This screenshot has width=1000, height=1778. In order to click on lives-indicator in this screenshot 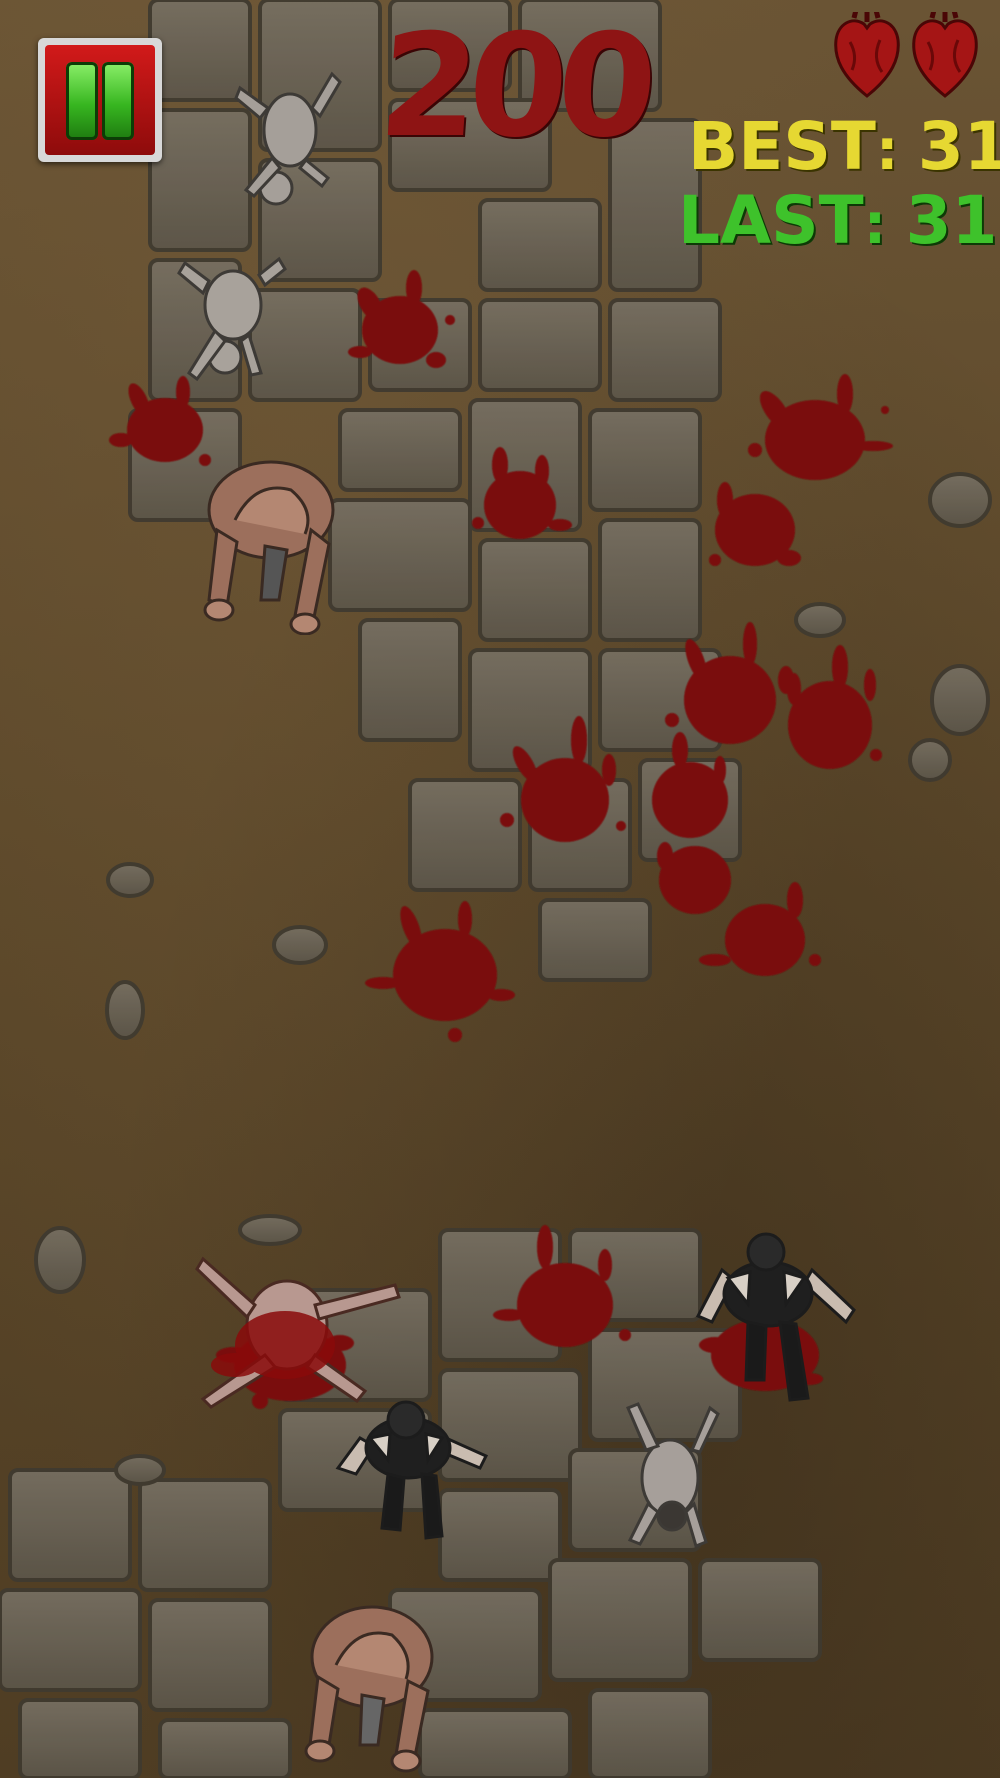, I will do `click(907, 57)`.